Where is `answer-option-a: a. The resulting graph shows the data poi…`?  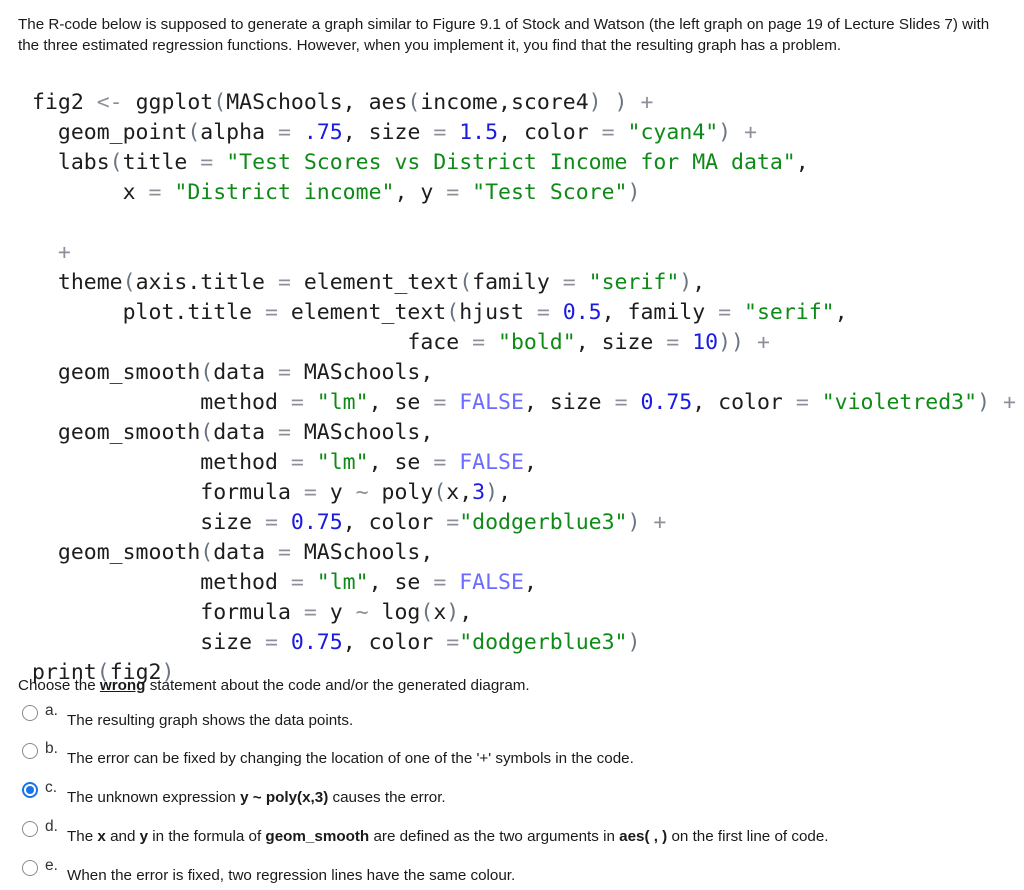 answer-option-a: a. The resulting graph shows the data poi… is located at coordinates (512, 718).